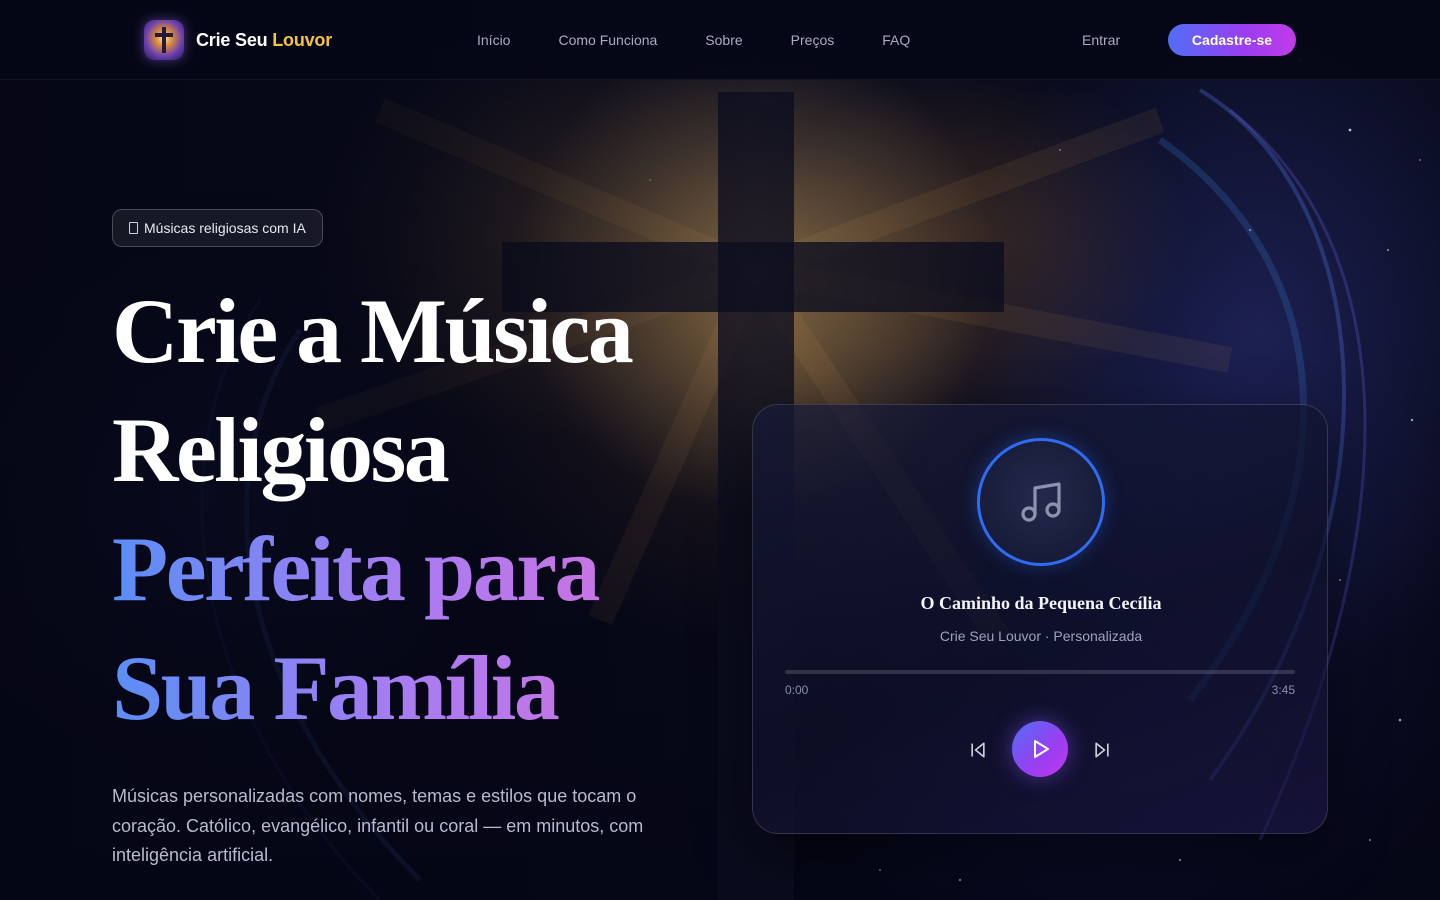 The image size is (1440, 900). I want to click on headline-line-3: Perfeita para, so click(432, 569).